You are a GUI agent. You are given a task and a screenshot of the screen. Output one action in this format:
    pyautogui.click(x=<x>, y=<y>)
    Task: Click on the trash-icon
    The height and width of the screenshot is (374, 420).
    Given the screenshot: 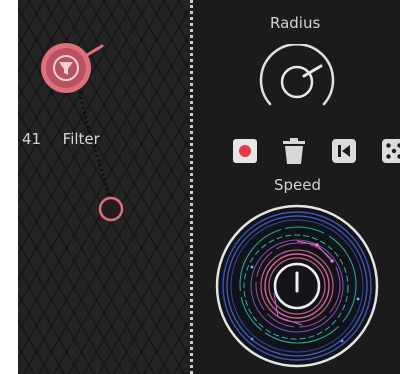 What is the action you would take?
    pyautogui.click(x=294, y=151)
    